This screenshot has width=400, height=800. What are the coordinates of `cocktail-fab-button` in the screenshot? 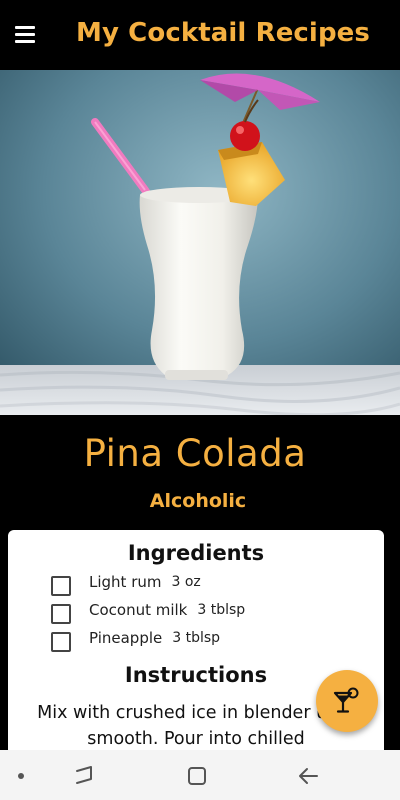 It's located at (347, 701).